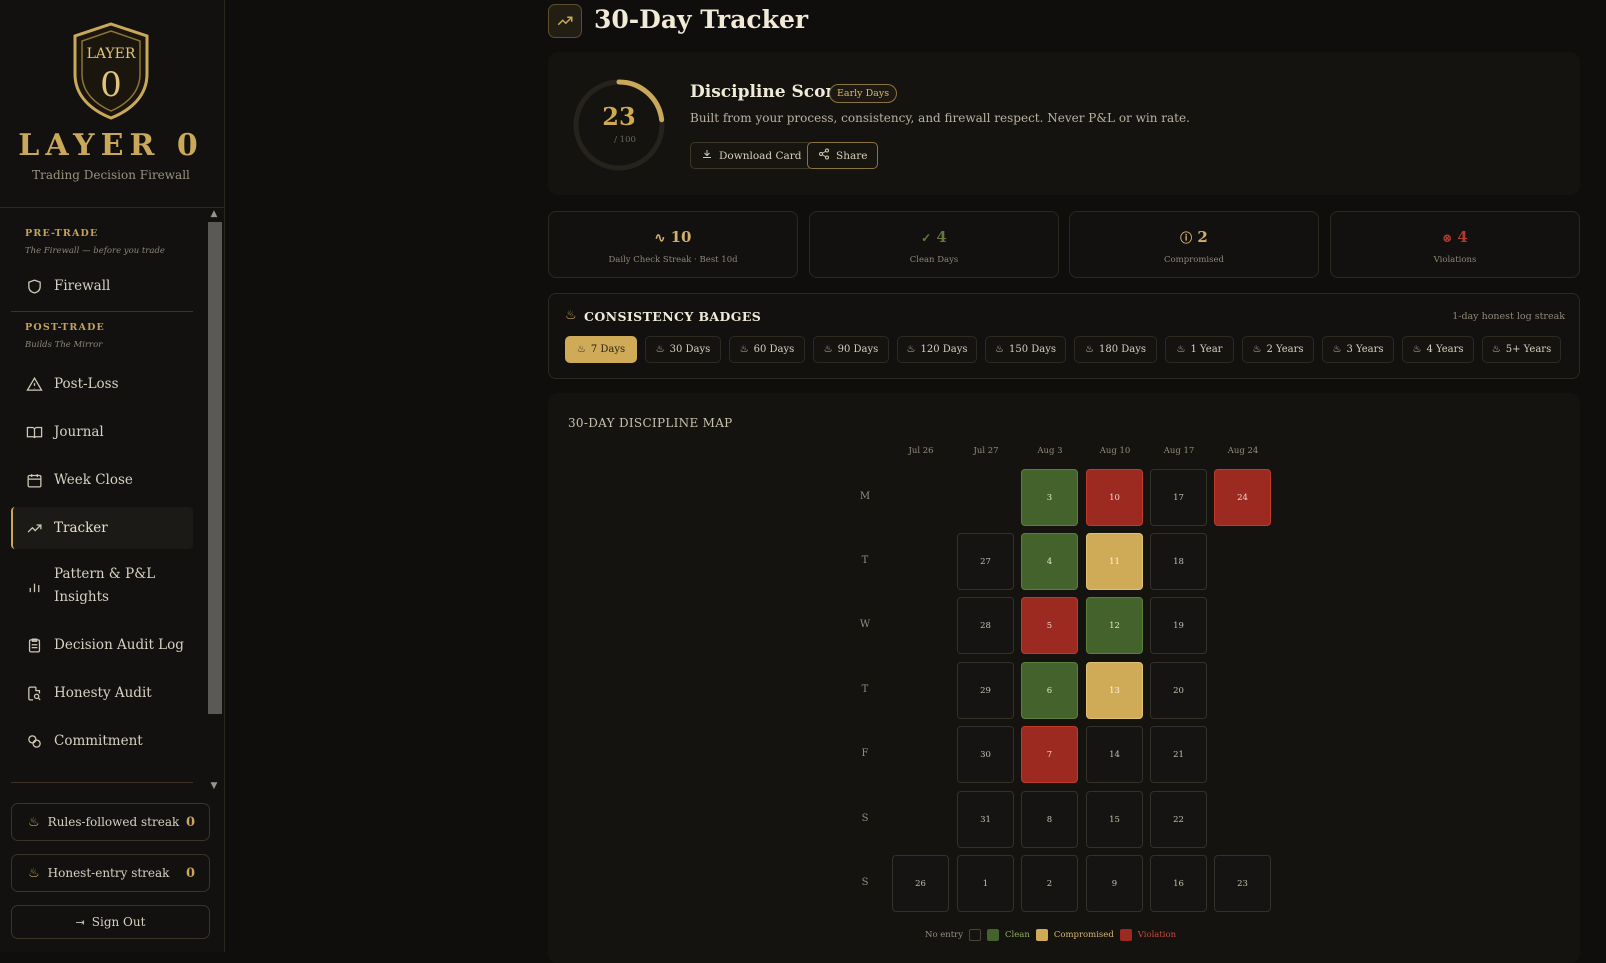 The height and width of the screenshot is (963, 1606). What do you see at coordinates (851, 349) in the screenshot?
I see `badge-90-days: ♨ 90 Days` at bounding box center [851, 349].